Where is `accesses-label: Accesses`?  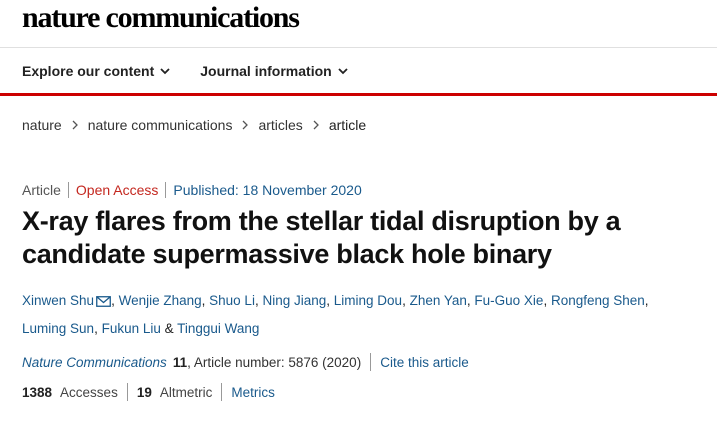 accesses-label: Accesses is located at coordinates (89, 392).